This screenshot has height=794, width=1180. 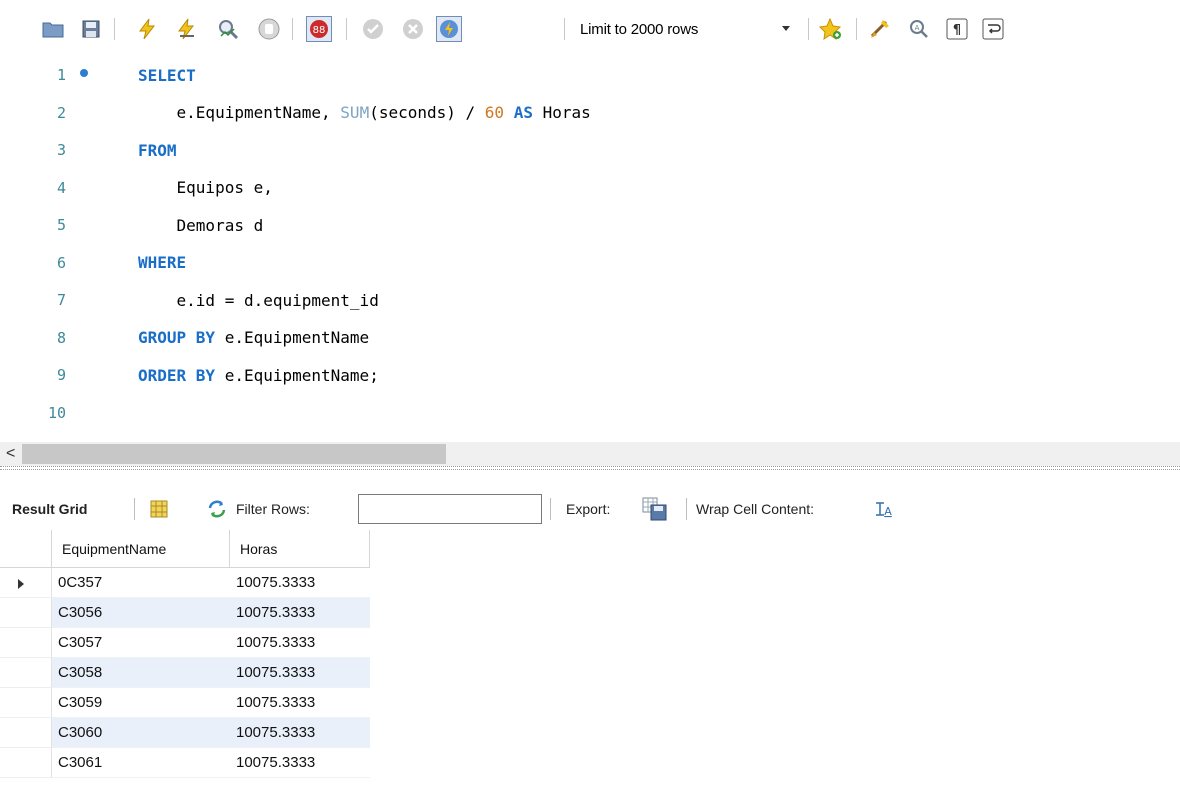 What do you see at coordinates (141, 549) in the screenshot?
I see `column-header-equipmentname: EquipmentName` at bounding box center [141, 549].